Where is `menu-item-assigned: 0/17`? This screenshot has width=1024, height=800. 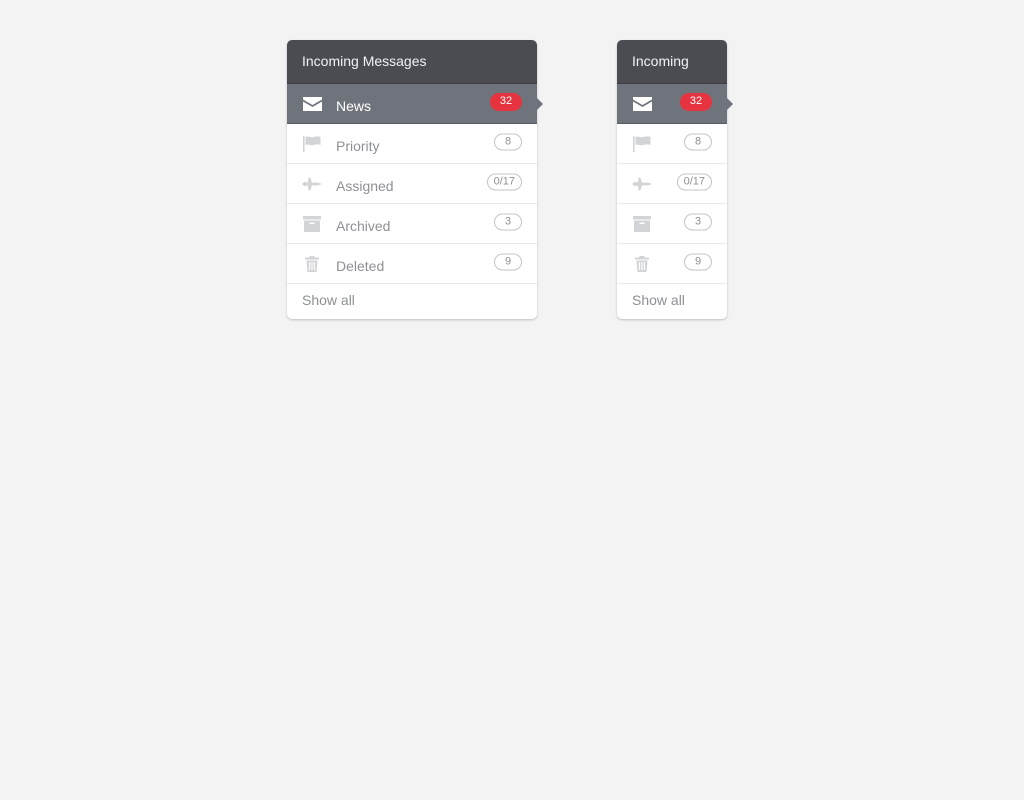 menu-item-assigned: 0/17 is located at coordinates (672, 184).